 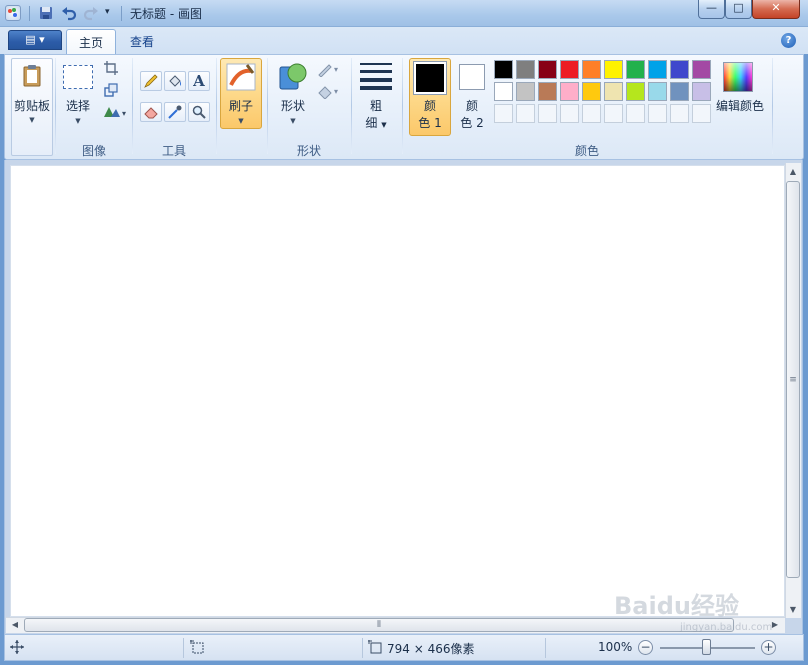 What do you see at coordinates (472, 122) in the screenshot?
I see `color2-label-line2: 色 2` at bounding box center [472, 122].